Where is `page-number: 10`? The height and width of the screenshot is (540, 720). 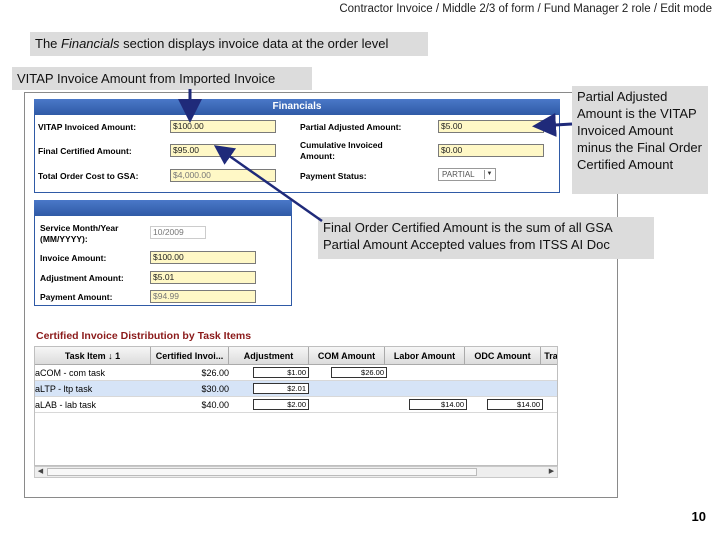 page-number: 10 is located at coordinates (698, 516).